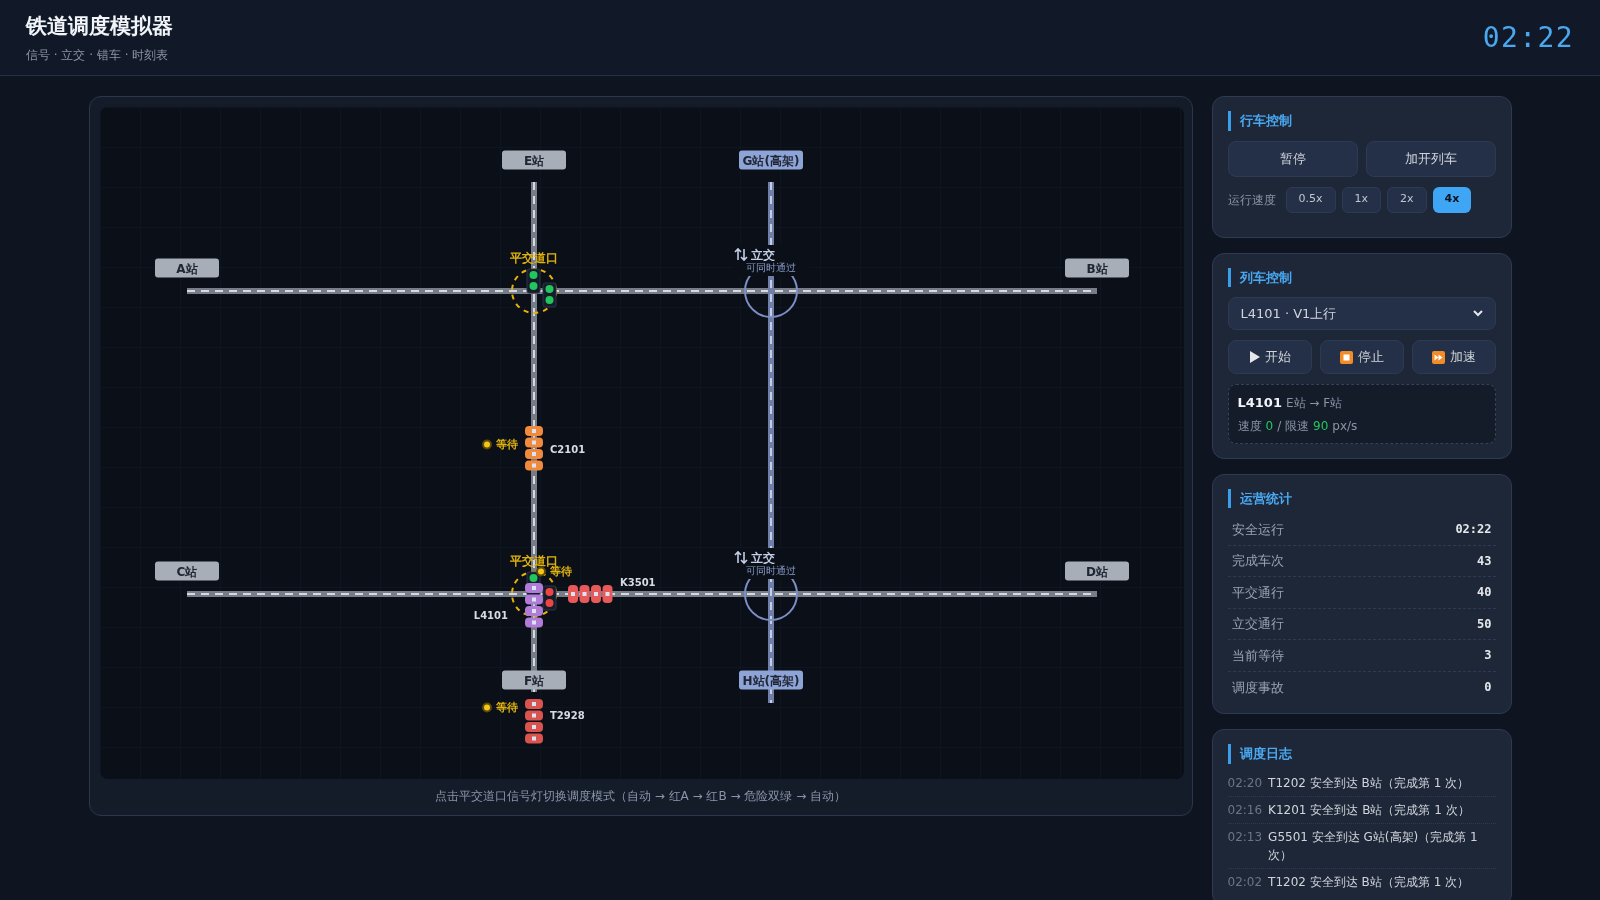  What do you see at coordinates (567, 449) in the screenshot?
I see `train-id-label: C2101` at bounding box center [567, 449].